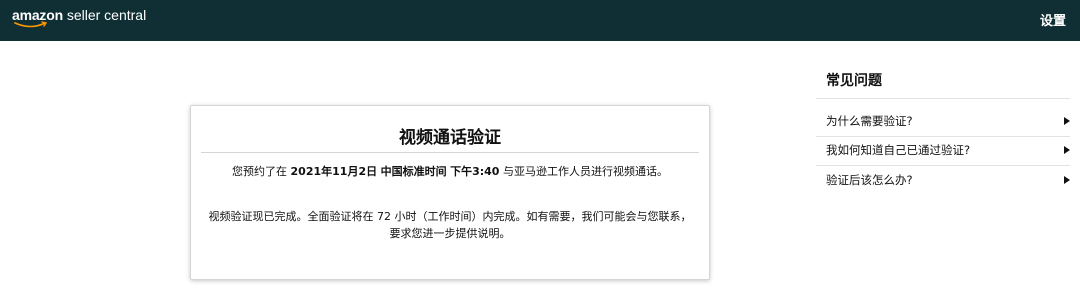 The width and height of the screenshot is (1080, 300). I want to click on faq-item-how-to-know-verified: 我如何知道自己已通过验证?, so click(948, 150).